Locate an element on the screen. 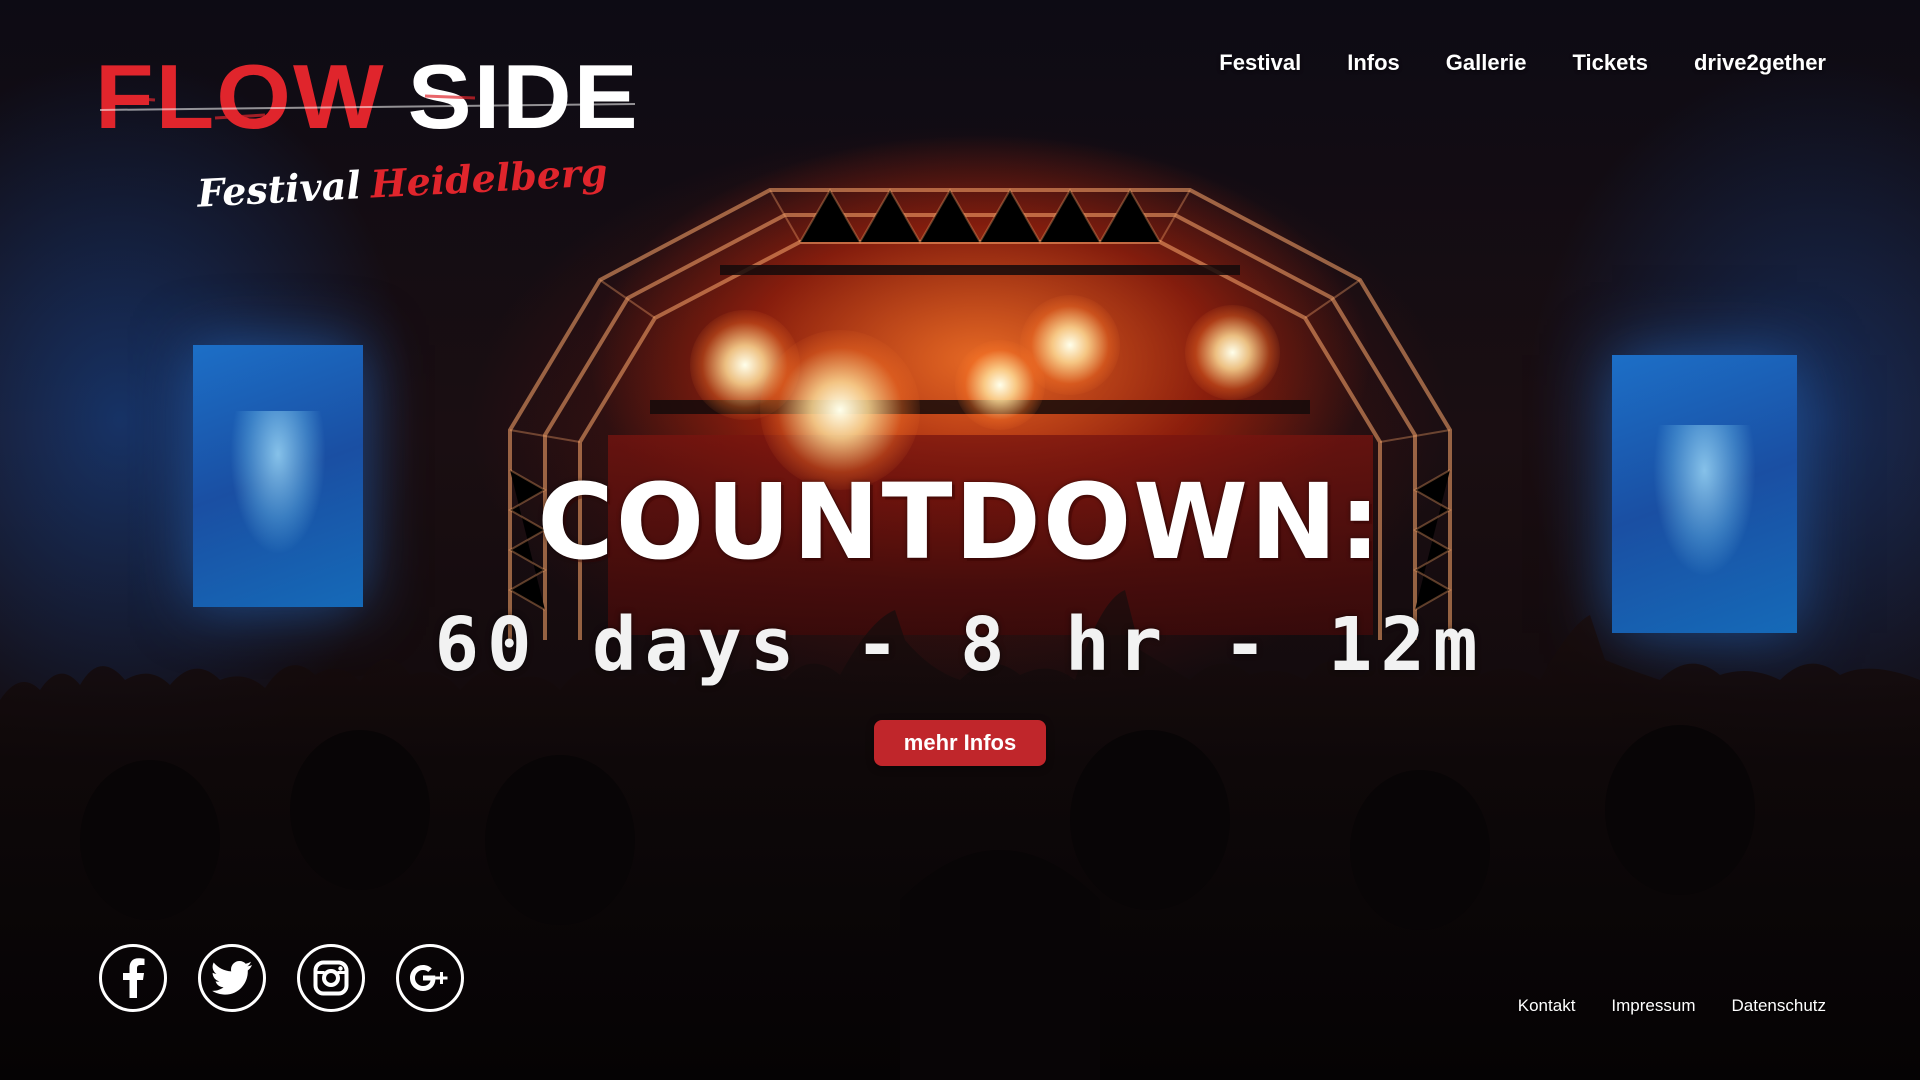  footer-link-datenschutz: Datenschutz is located at coordinates (1779, 1006).